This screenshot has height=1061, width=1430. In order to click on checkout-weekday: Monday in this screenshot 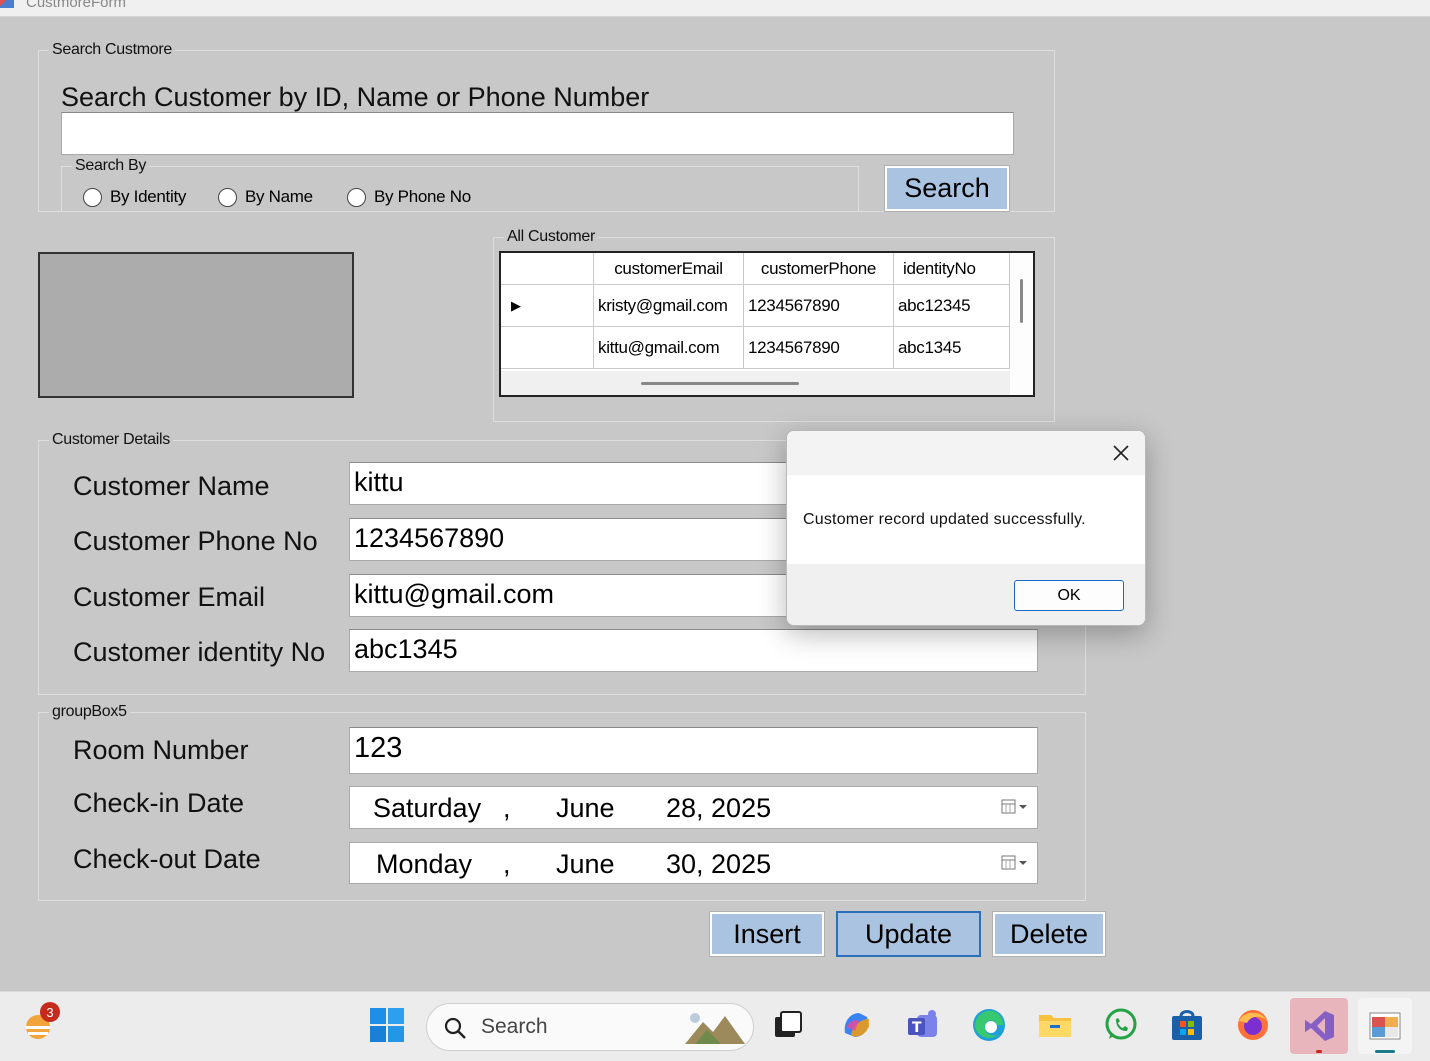, I will do `click(424, 864)`.